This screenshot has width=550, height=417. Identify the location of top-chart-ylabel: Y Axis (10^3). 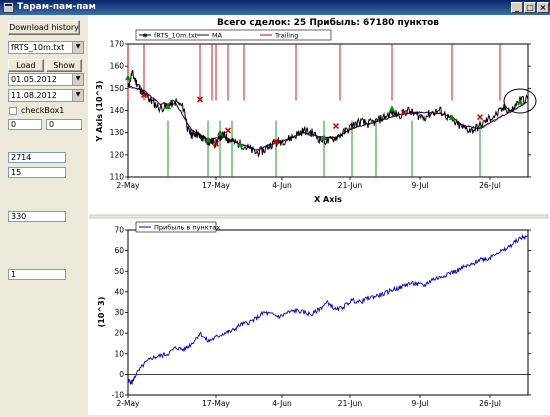
(99, 112).